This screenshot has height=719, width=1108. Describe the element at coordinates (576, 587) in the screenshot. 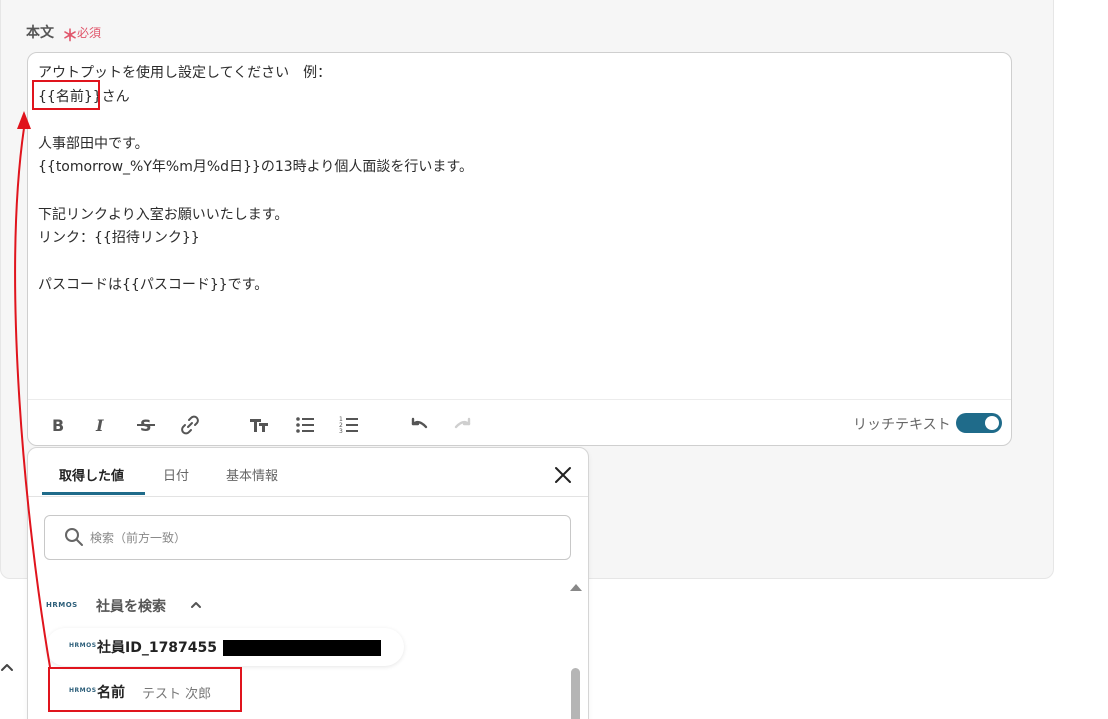

I see `scroll-up-arrow` at that location.